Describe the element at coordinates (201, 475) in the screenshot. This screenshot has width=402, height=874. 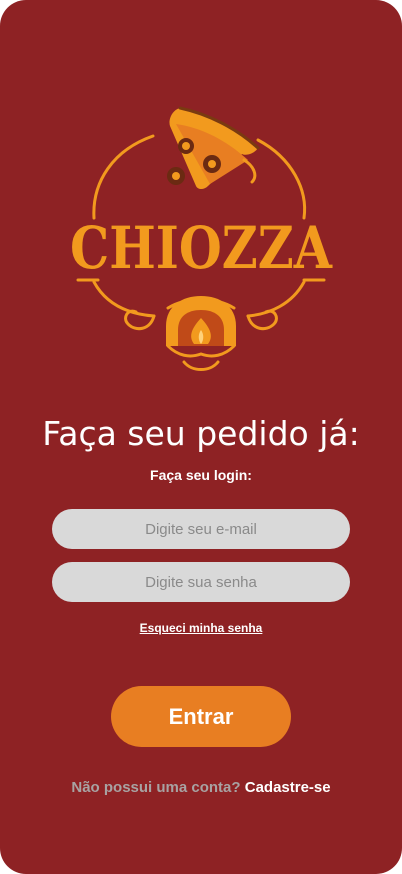
I see `login-subtitle: Faça seu login:` at that location.